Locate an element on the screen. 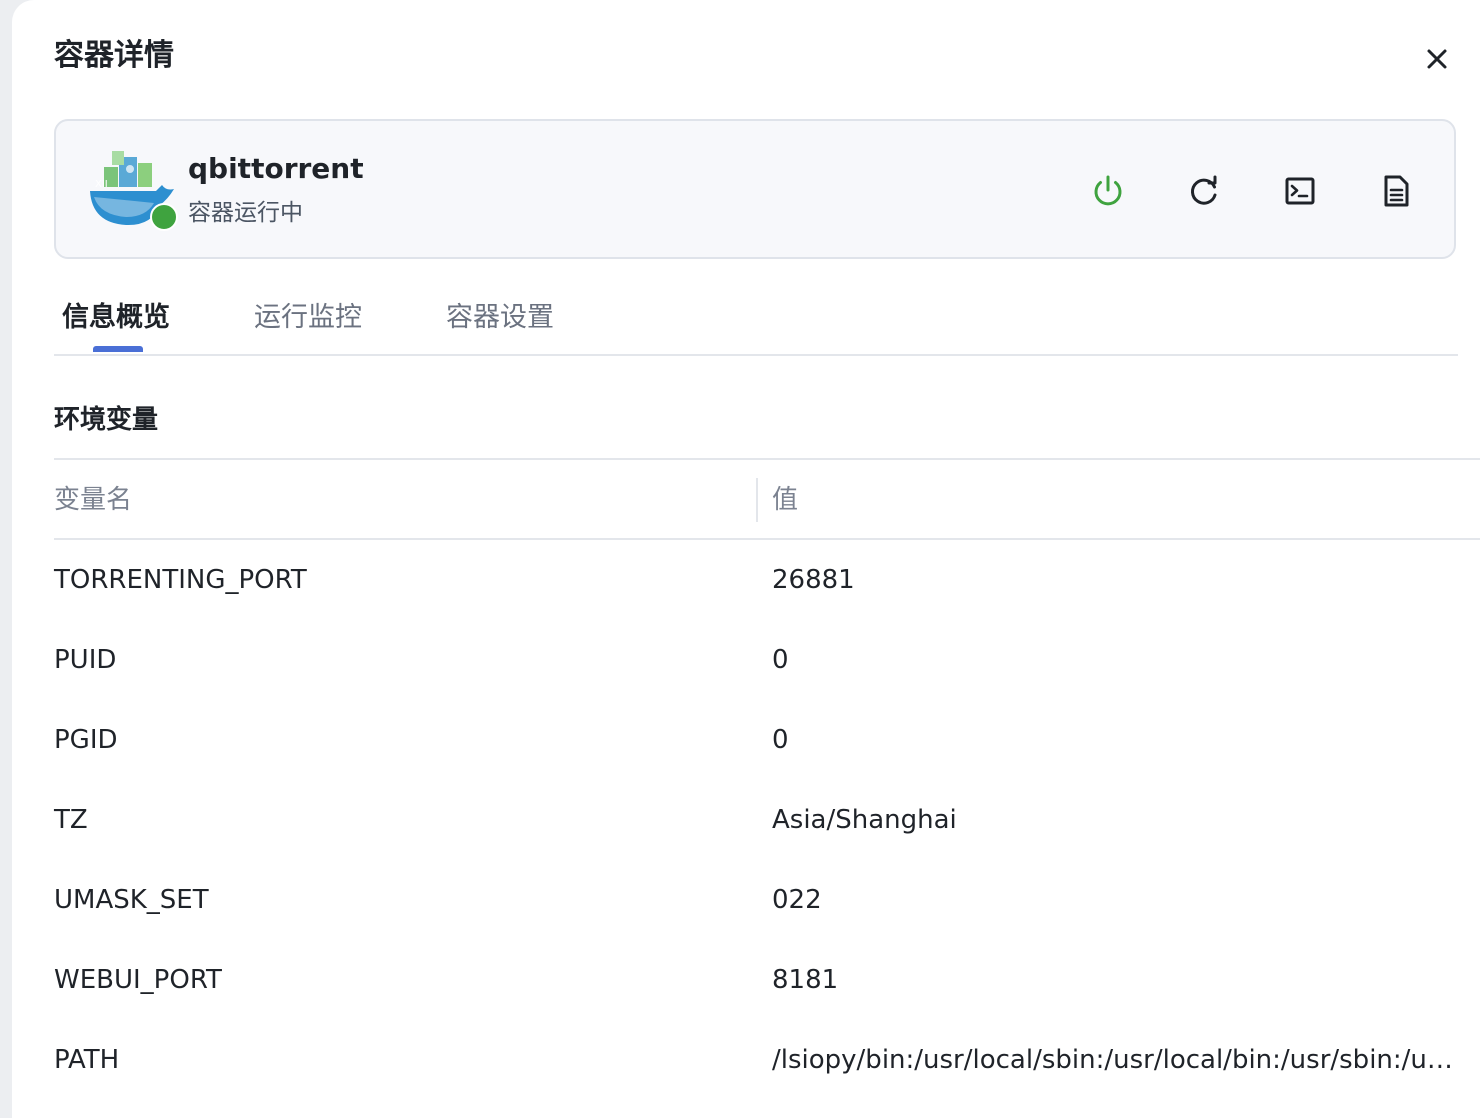 The image size is (1480, 1118). power-icon is located at coordinates (1108, 190).